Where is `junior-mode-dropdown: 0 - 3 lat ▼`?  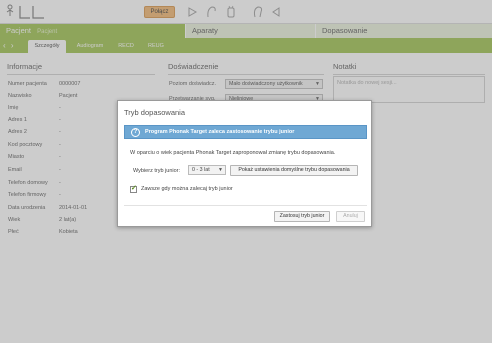
junior-mode-dropdown: 0 - 3 lat ▼ is located at coordinates (207, 170).